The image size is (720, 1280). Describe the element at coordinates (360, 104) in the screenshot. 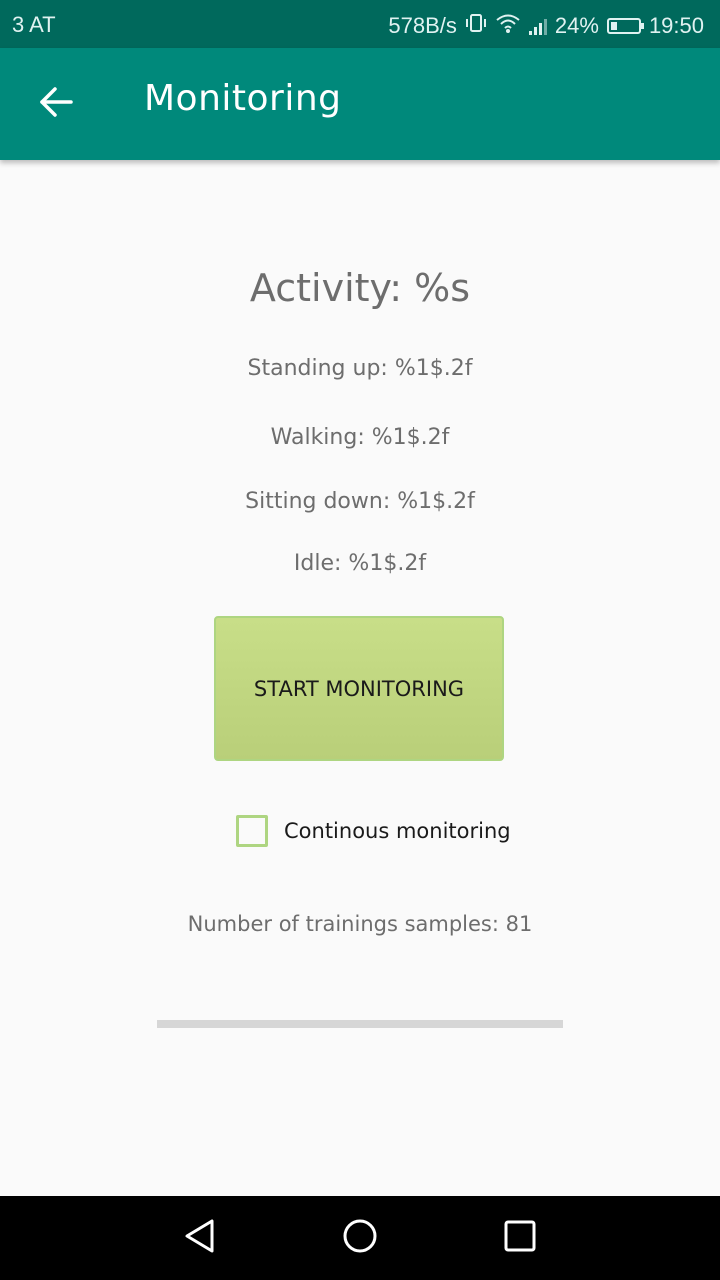

I see `app-bar: Monitoring` at that location.